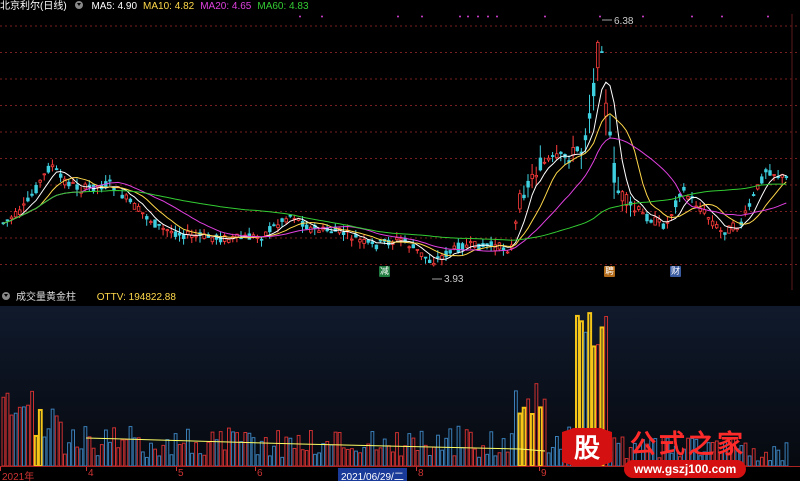 The width and height of the screenshot is (800, 481). I want to click on event-badge: 聘, so click(609, 271).